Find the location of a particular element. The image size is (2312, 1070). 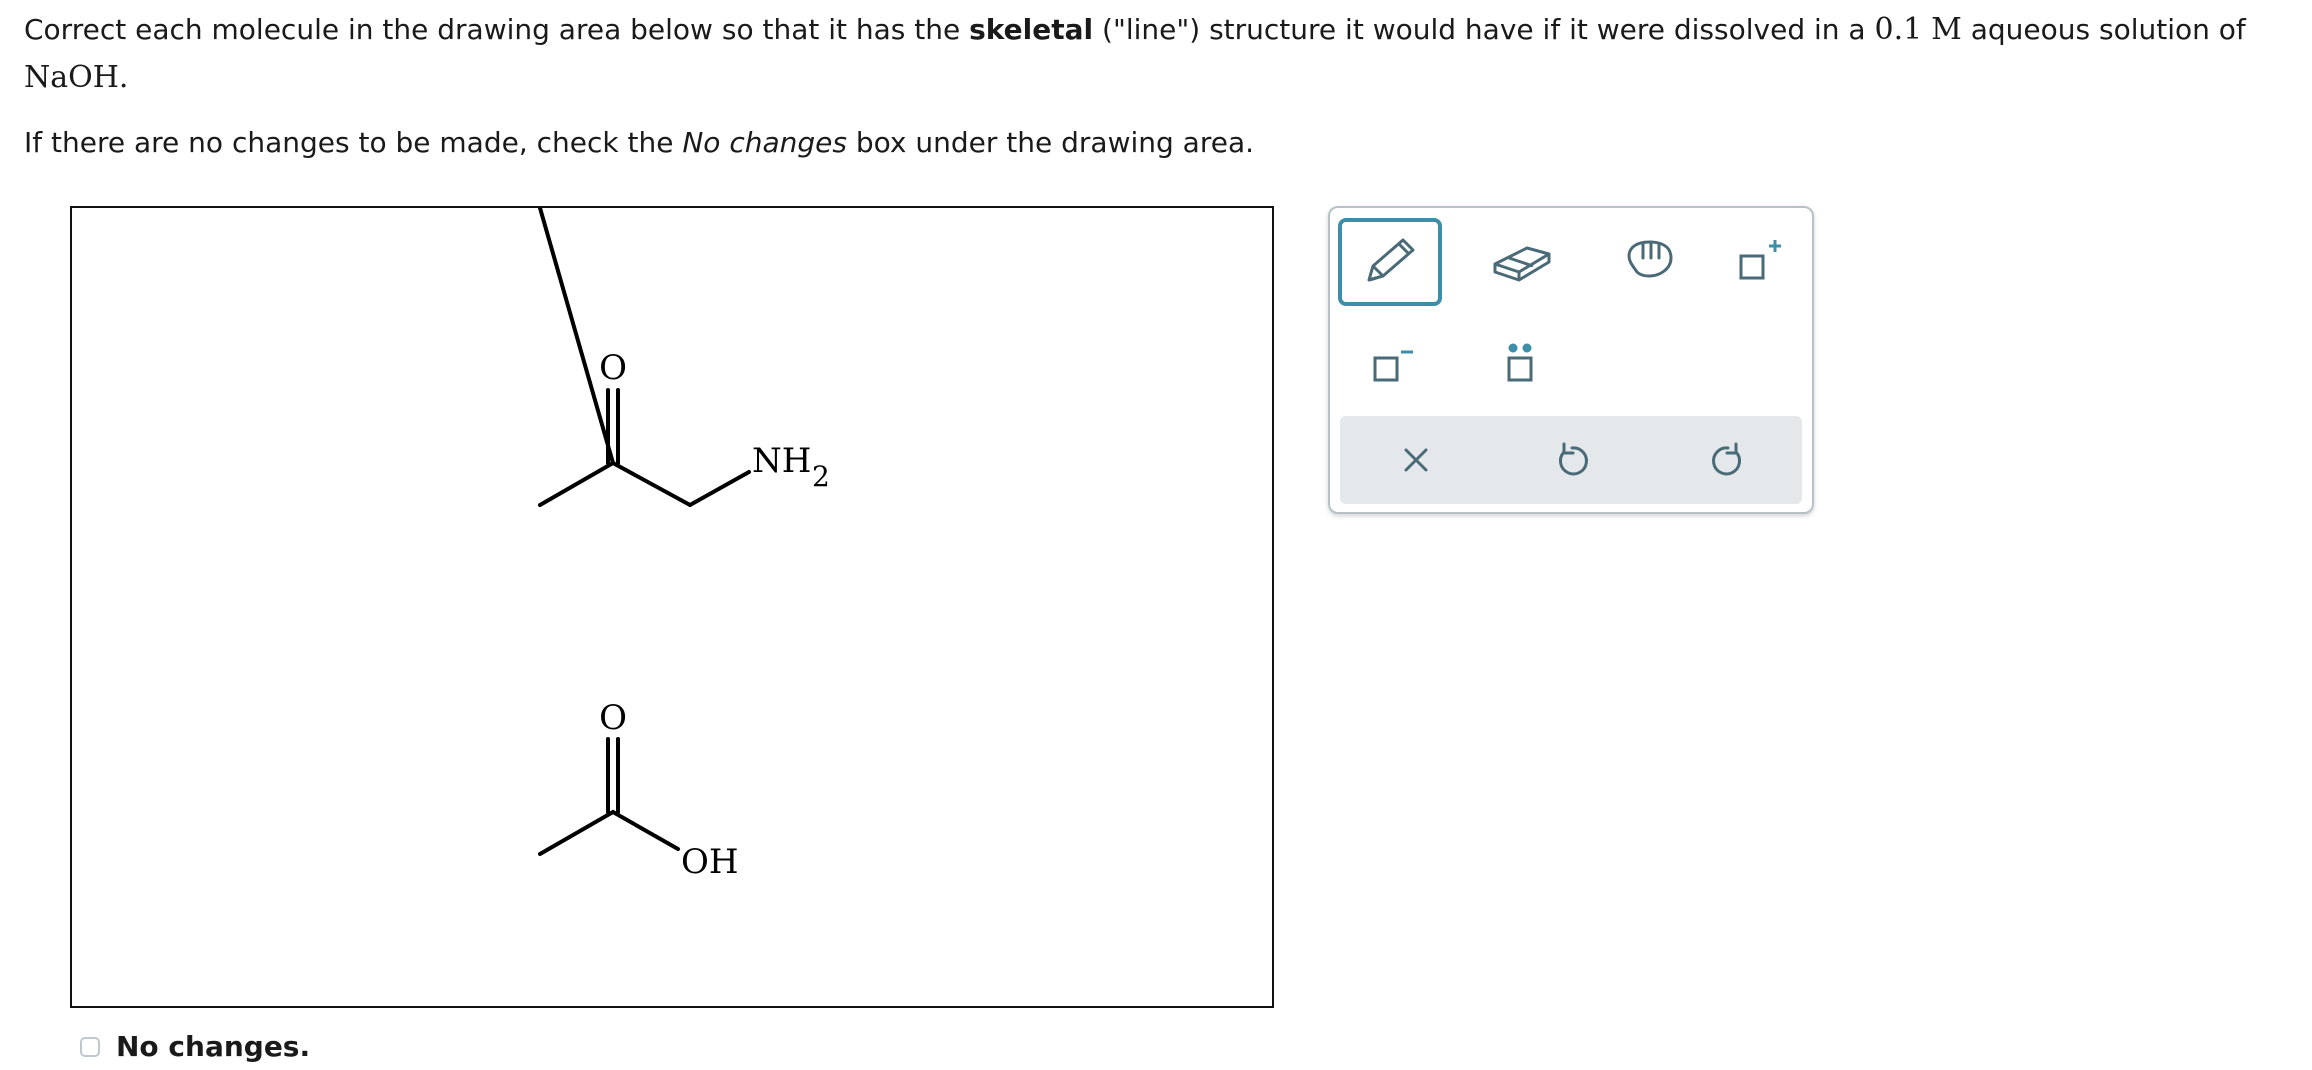

lone-pair-button is located at coordinates (1520, 364).